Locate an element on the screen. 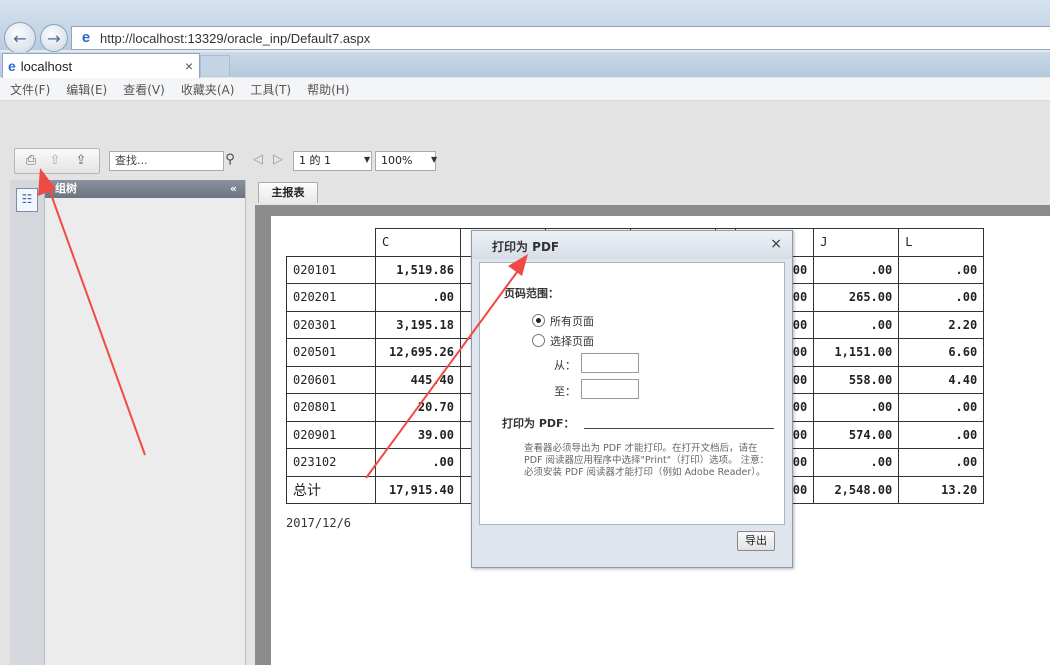  row-code: 020201 is located at coordinates (331, 297).